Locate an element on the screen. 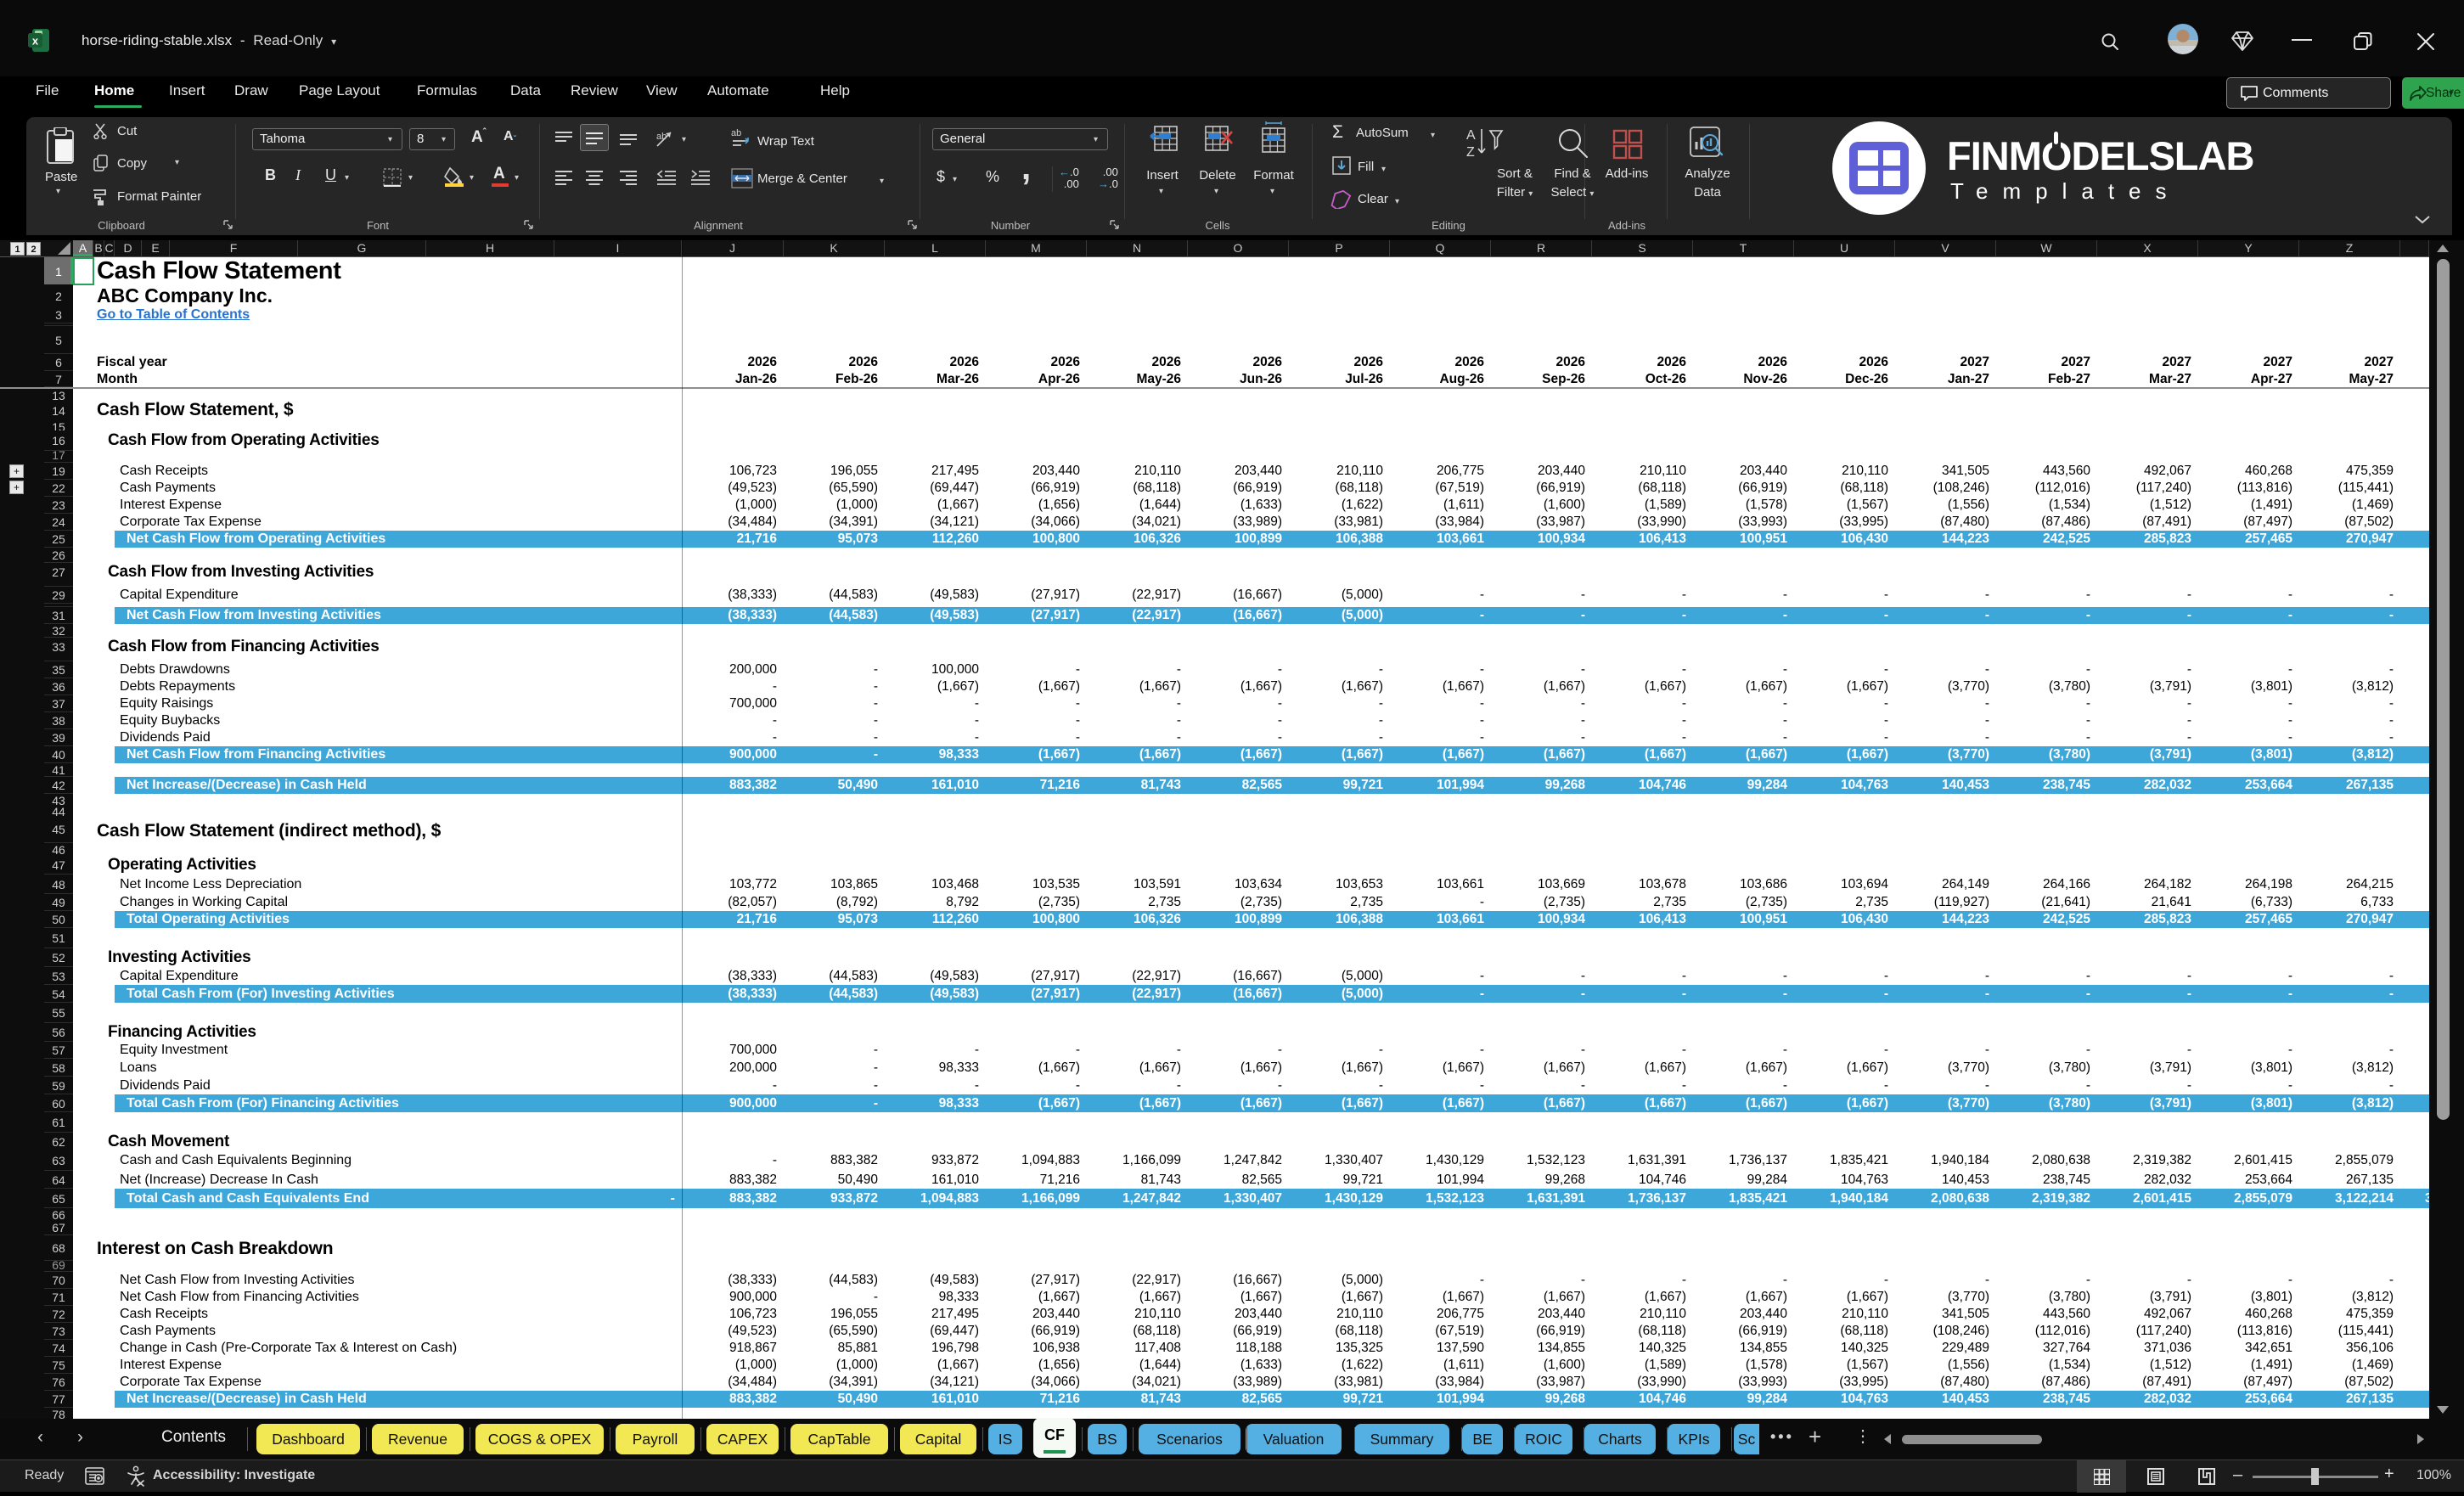 The image size is (2464, 1496). svg-text: A is located at coordinates (1471, 135).